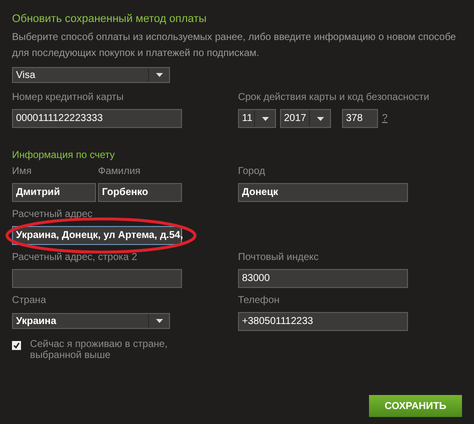  I want to click on payment-method-select: Visa, so click(91, 75).